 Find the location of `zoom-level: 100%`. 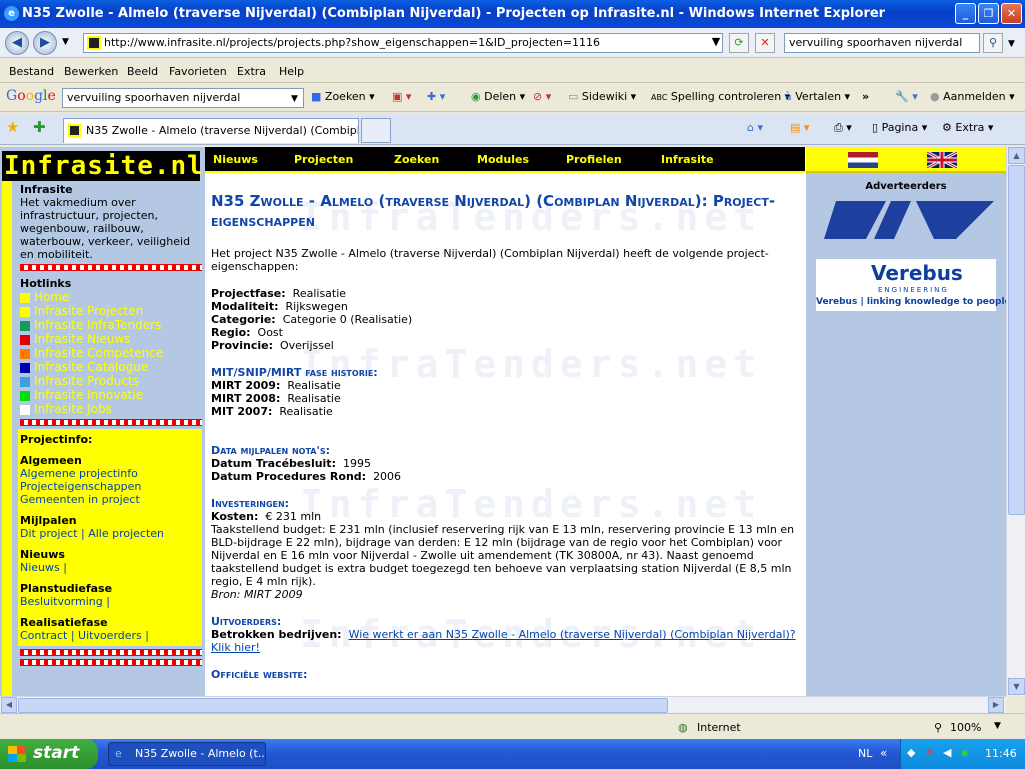

zoom-level: 100% is located at coordinates (965, 727).